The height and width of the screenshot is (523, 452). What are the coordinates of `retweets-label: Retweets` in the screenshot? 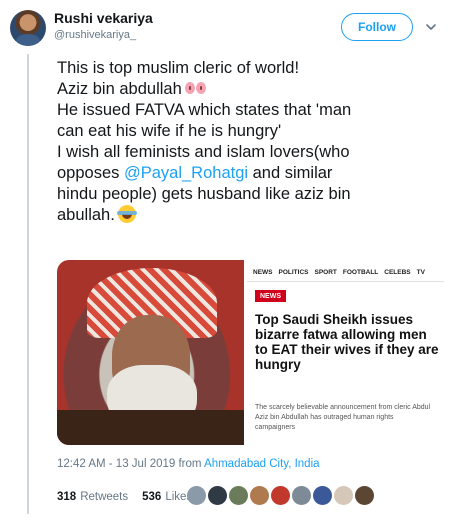 It's located at (104, 497).